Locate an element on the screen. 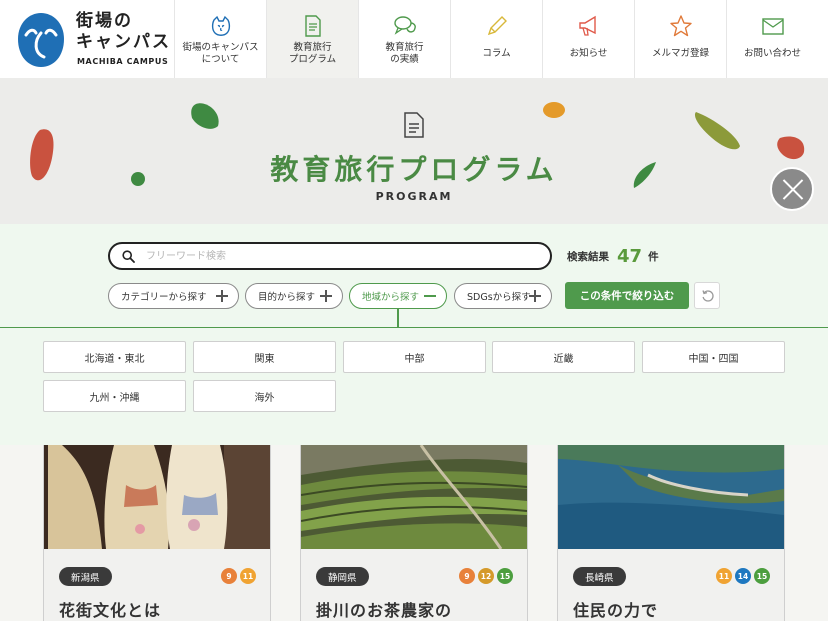  sdgs-badges: 11 14 15 is located at coordinates (743, 576).